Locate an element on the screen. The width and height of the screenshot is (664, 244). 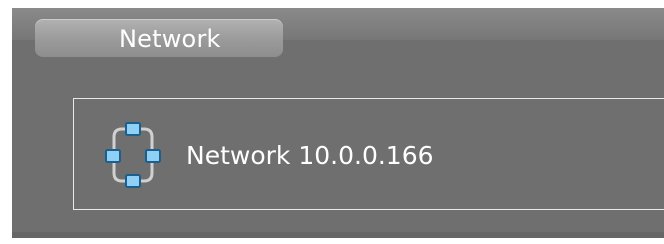
tab-network: Network is located at coordinates (159, 38).